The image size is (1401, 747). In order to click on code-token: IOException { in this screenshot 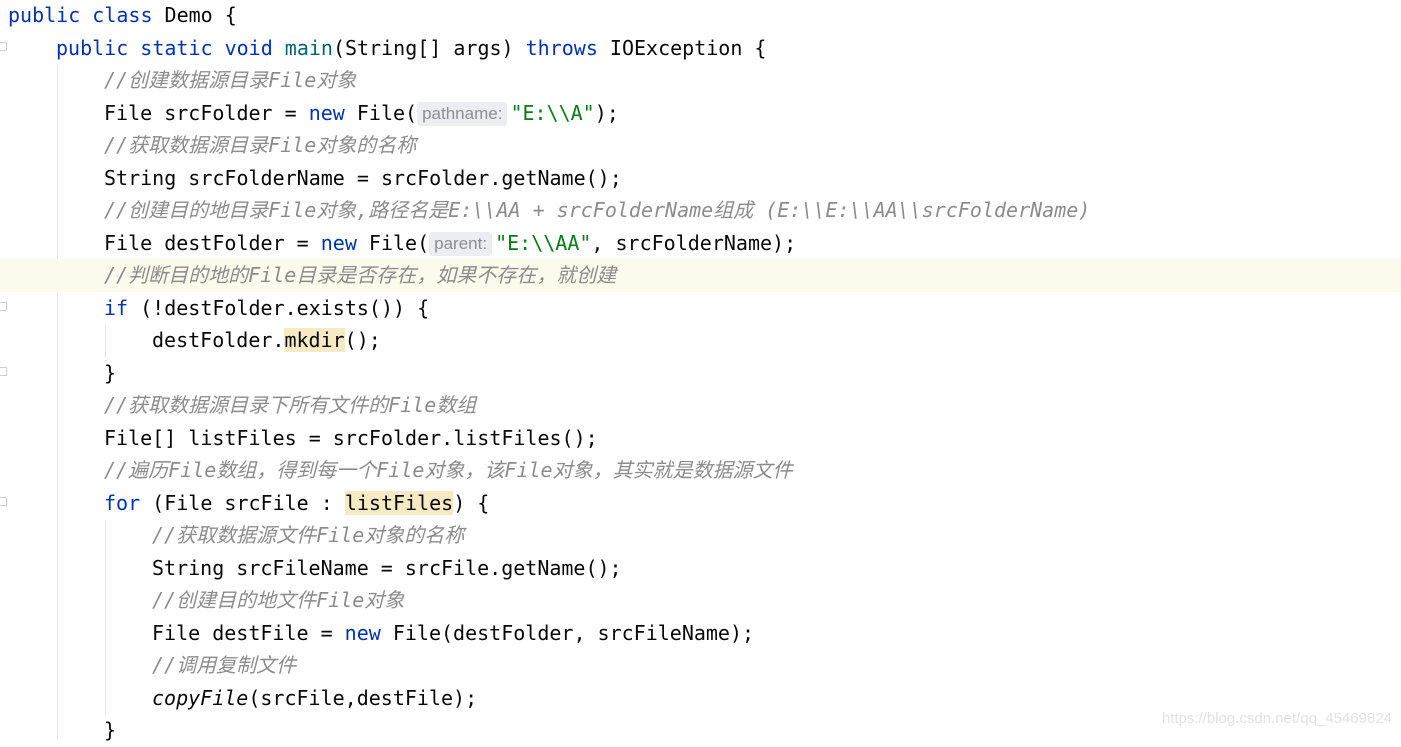, I will do `click(688, 47)`.